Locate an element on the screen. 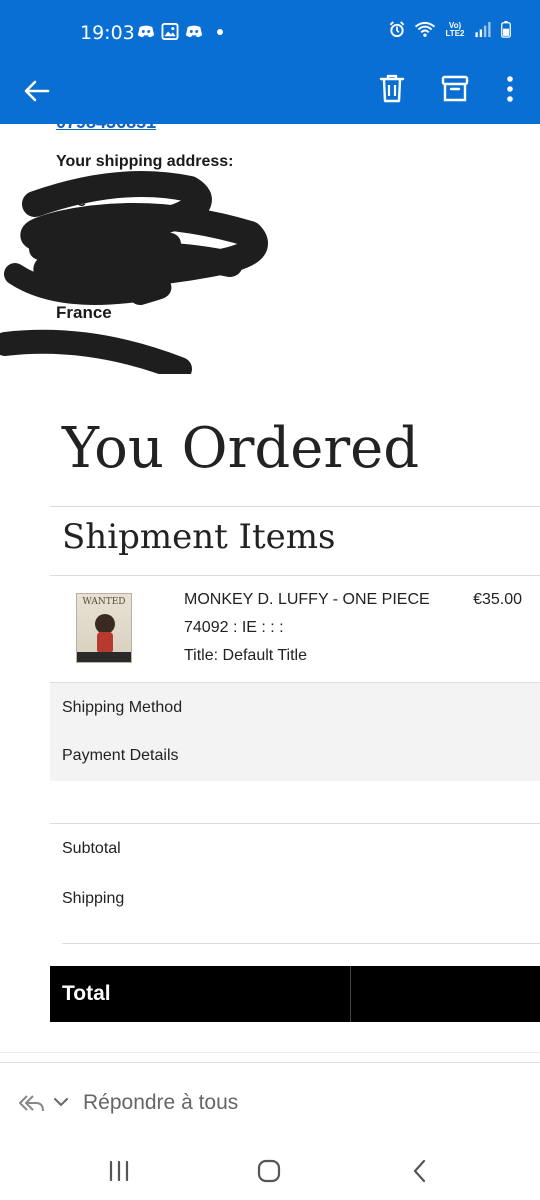 This screenshot has width=540, height=1200. product-thumbnail: WANTED is located at coordinates (104, 628).